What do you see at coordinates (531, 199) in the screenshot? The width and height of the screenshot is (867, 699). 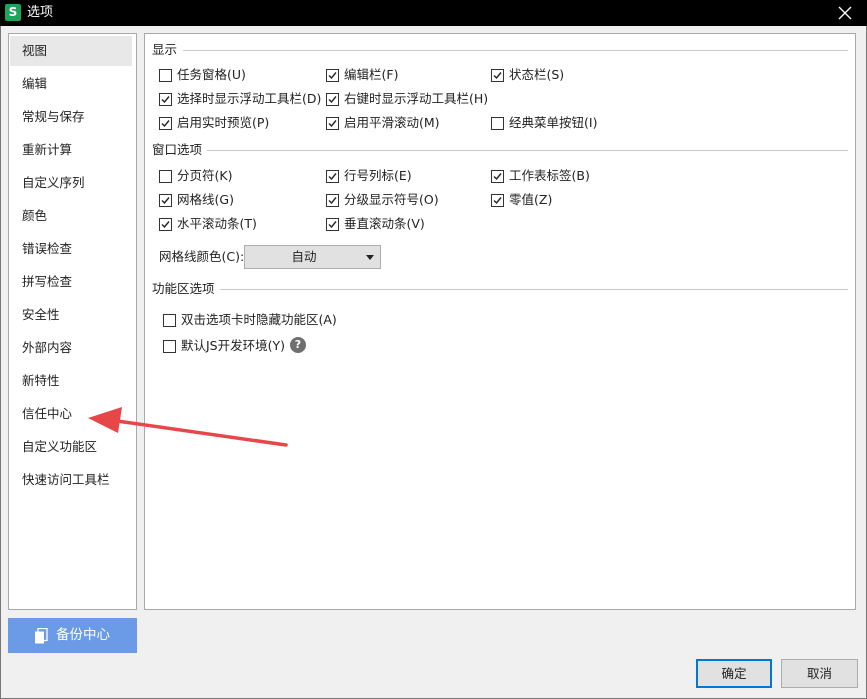 I see `option-label: 零值(Z)` at bounding box center [531, 199].